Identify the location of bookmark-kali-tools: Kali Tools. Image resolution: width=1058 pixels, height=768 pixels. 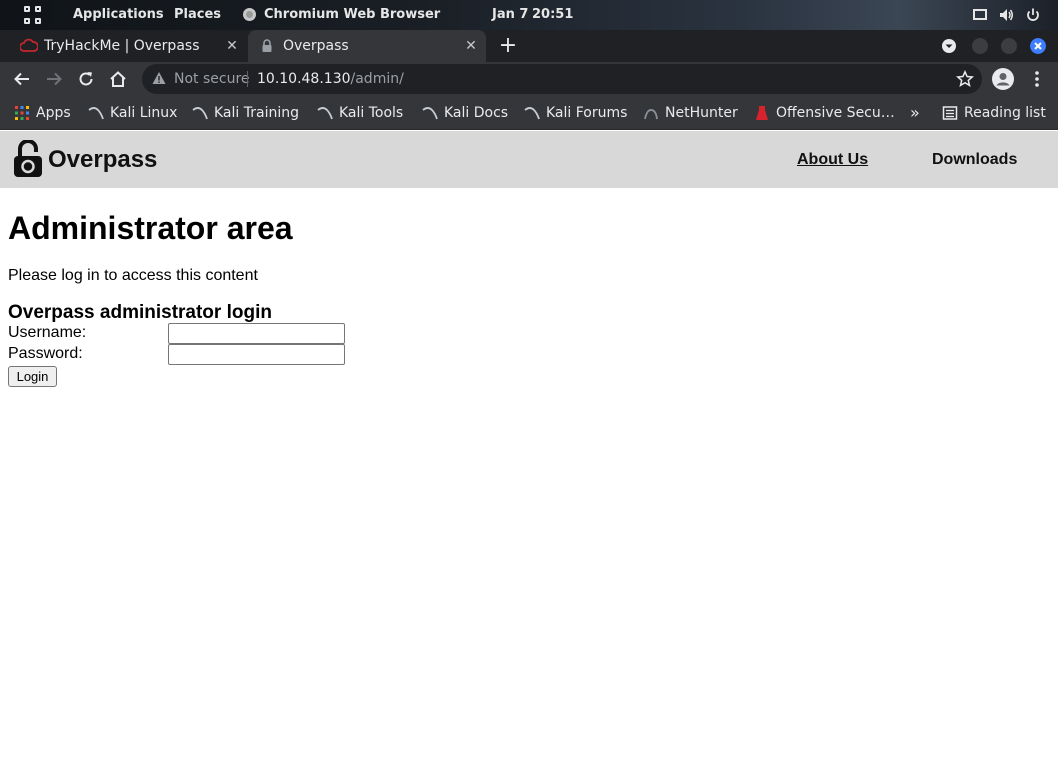
(360, 113).